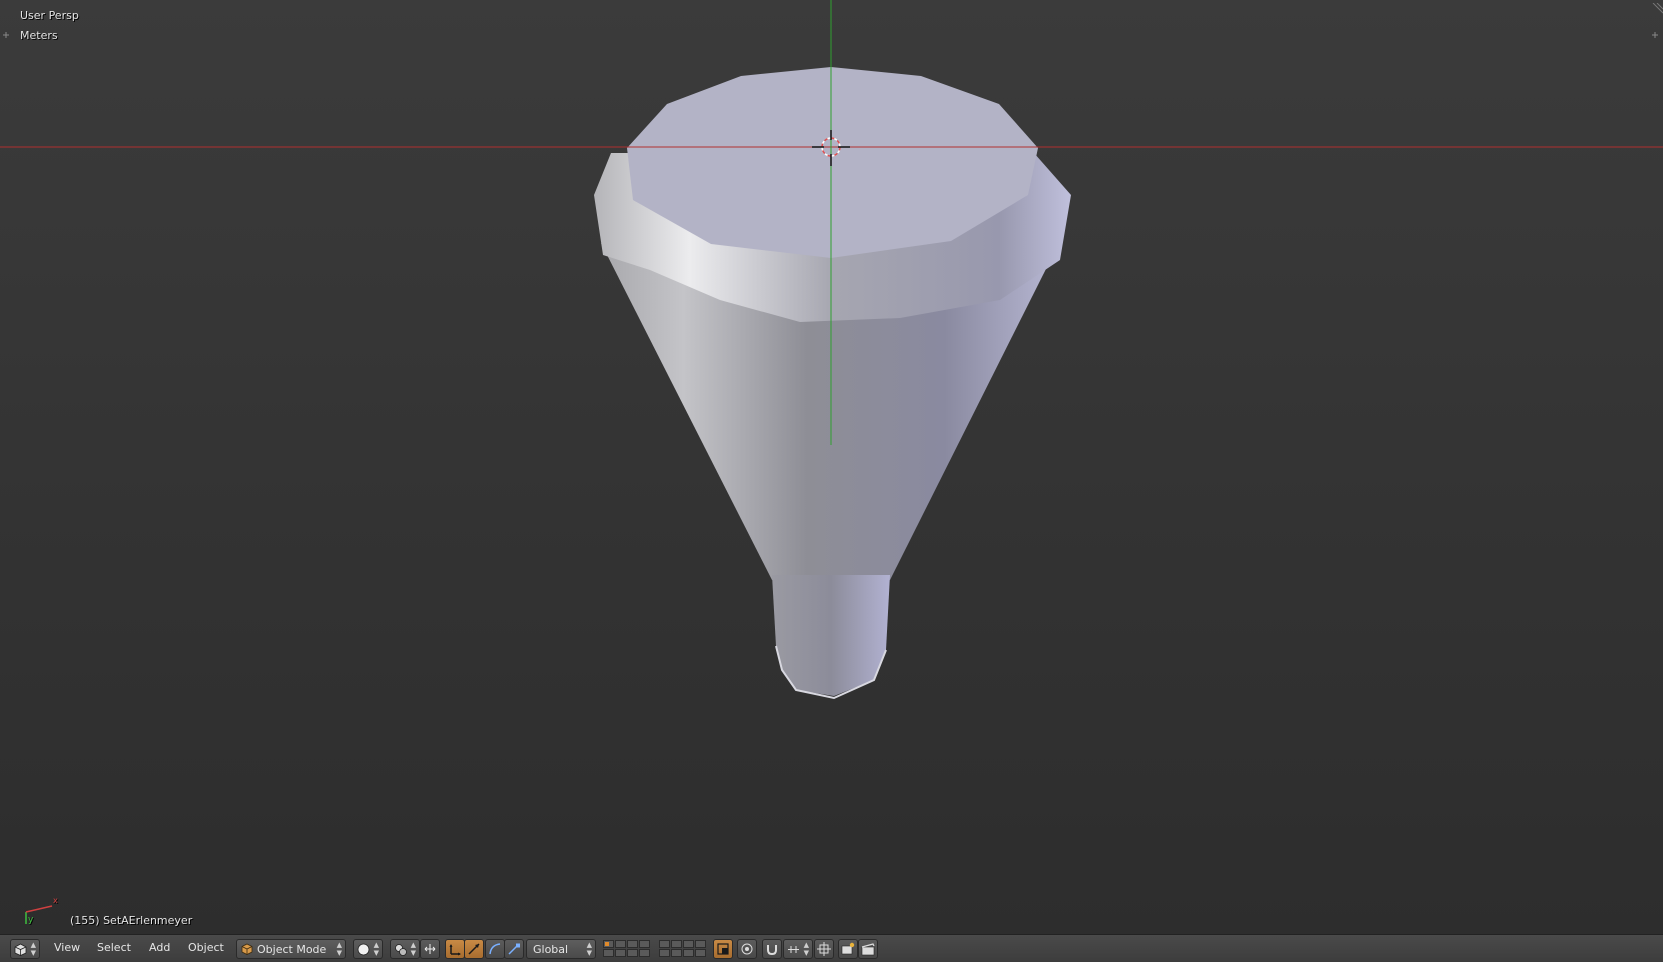 This screenshot has height=962, width=1663. I want to click on orientation-label: Global, so click(551, 949).